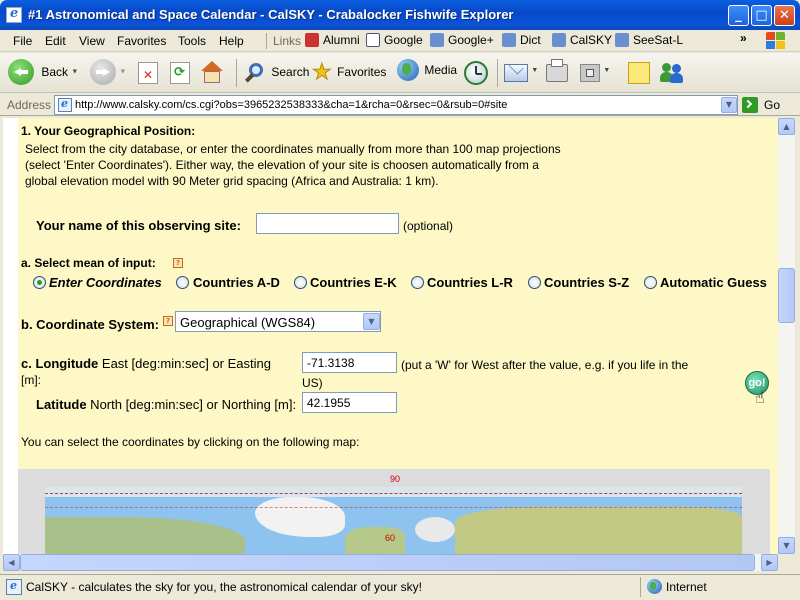  I want to click on coord-system-value: Geographical (WGS84), so click(248, 322).